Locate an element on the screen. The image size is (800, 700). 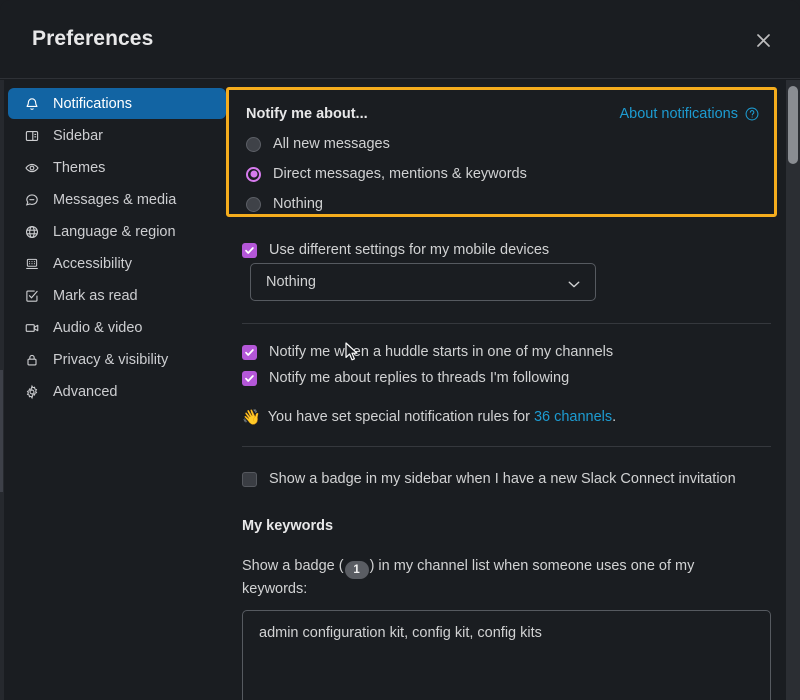
mobile-notification-select: Nothing is located at coordinates (423, 282).